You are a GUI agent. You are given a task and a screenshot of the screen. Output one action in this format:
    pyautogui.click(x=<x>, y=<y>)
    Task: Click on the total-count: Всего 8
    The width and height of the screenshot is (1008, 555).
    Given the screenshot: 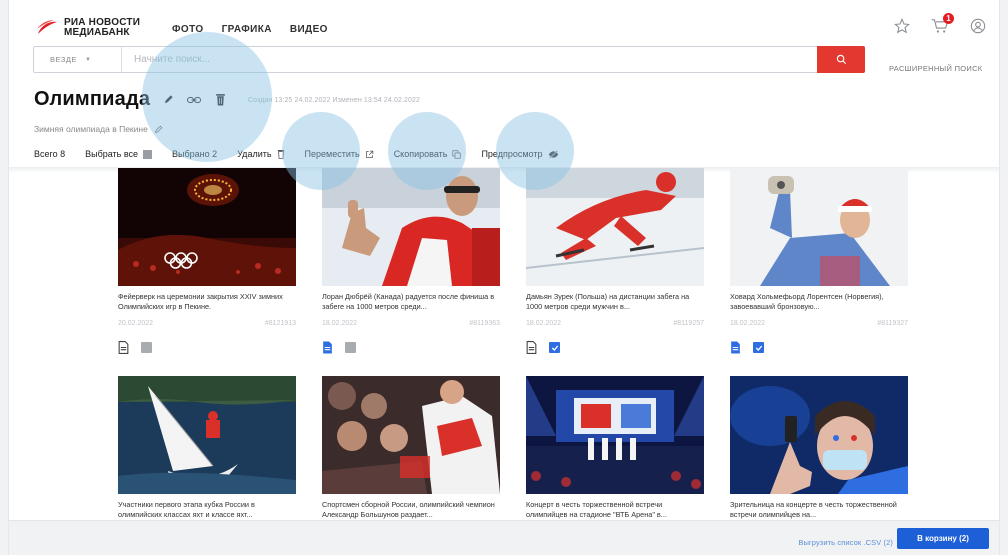 What is the action you would take?
    pyautogui.click(x=49, y=154)
    